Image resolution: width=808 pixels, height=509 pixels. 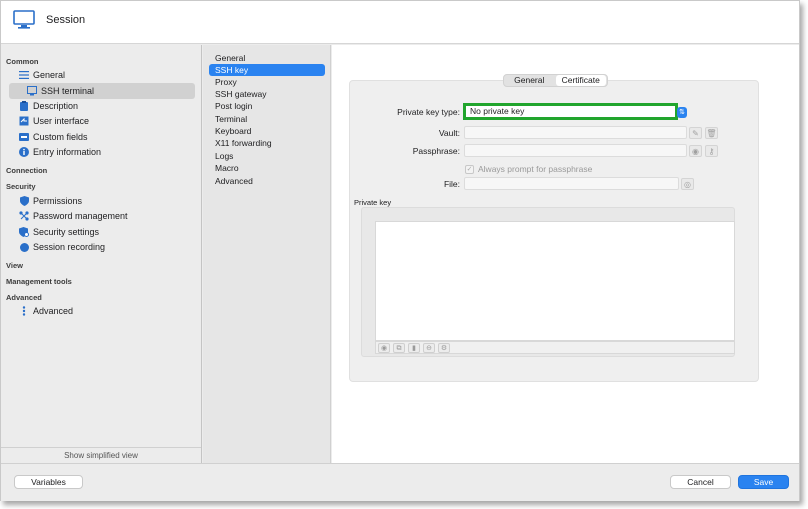 I want to click on sidebar-section-management-tools: Management tools, so click(x=39, y=281).